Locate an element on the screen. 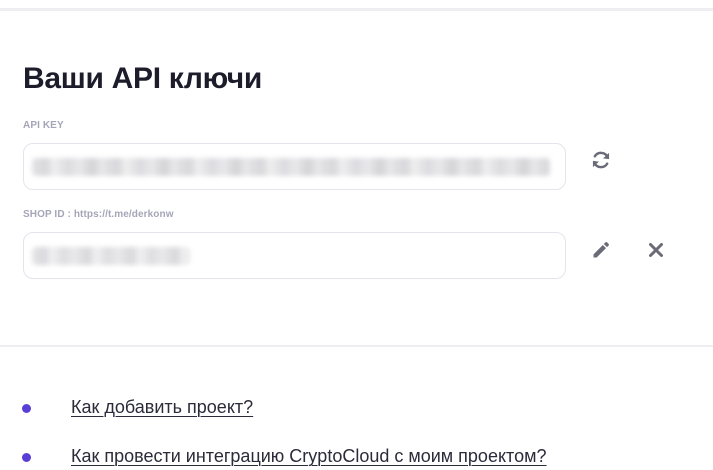 Image resolution: width=713 pixels, height=470 pixels. shop-id-label: SHOP ID : https://t.me/derkonw is located at coordinates (98, 214).